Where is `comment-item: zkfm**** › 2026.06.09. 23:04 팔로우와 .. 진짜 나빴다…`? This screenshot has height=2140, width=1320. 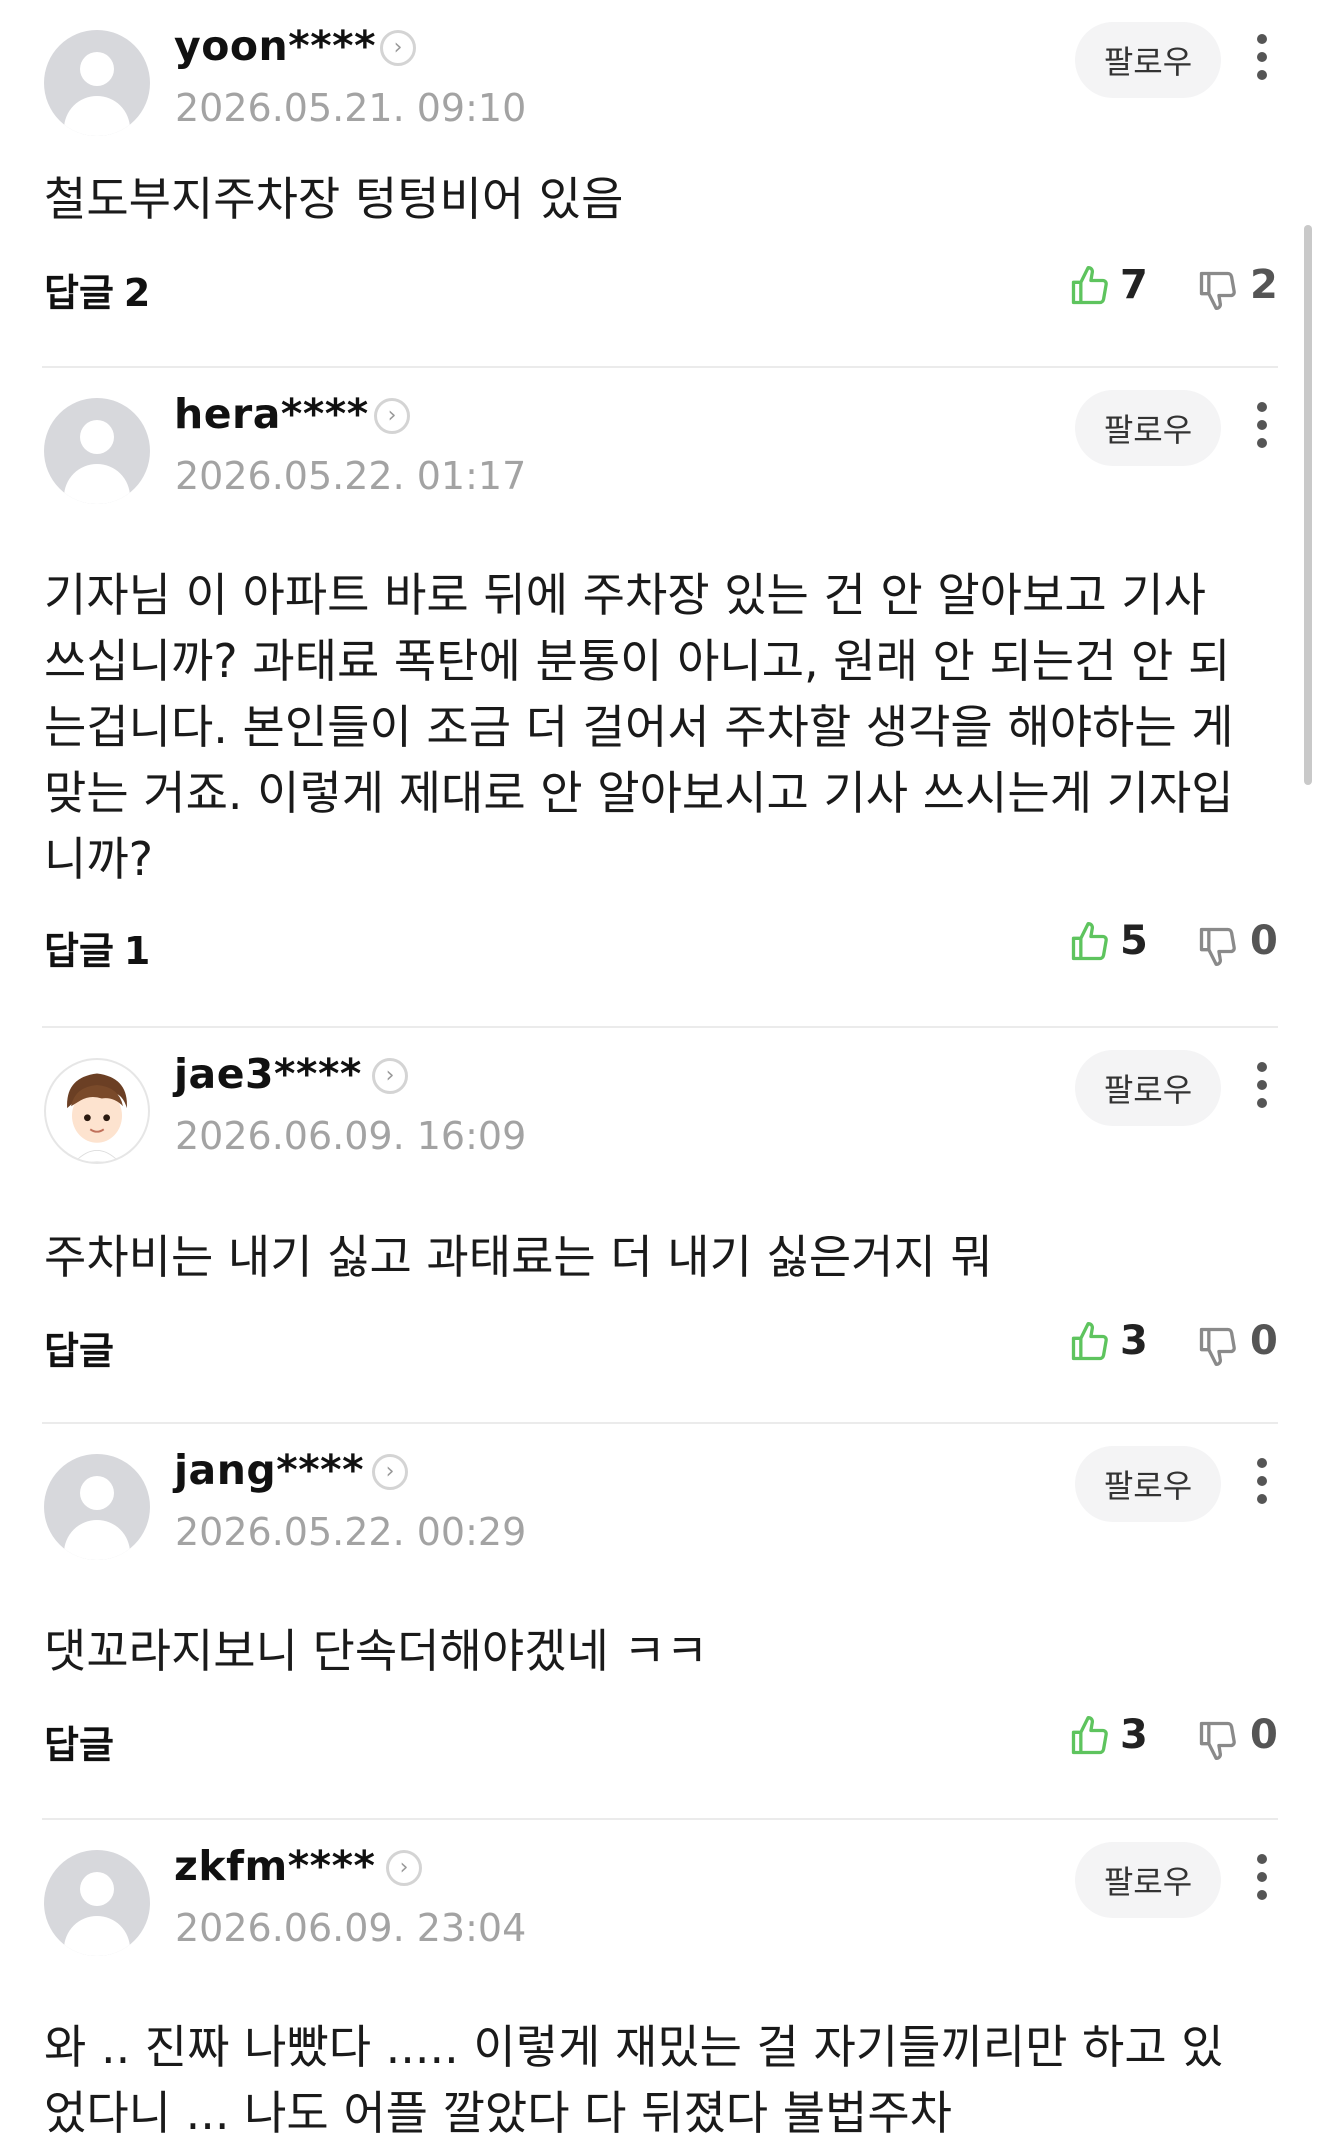
comment-item: zkfm**** › 2026.06.09. 23:04 팔로우와 .. 진짜 나빴다… is located at coordinates (660, 1980).